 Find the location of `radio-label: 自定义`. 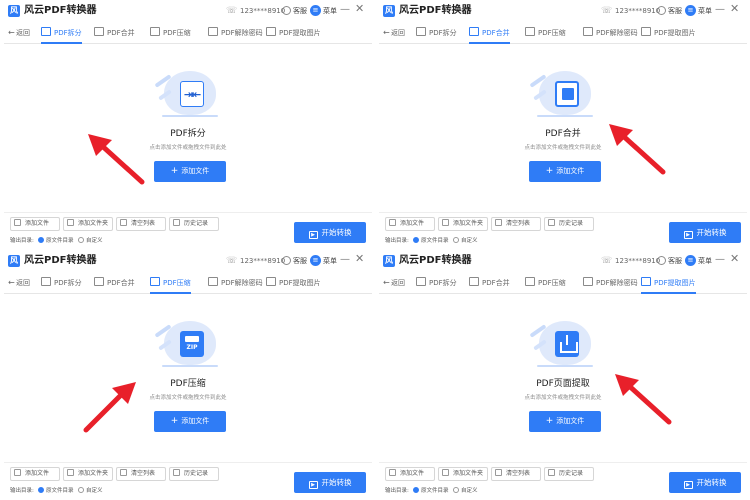

radio-label: 自定义 is located at coordinates (469, 491).